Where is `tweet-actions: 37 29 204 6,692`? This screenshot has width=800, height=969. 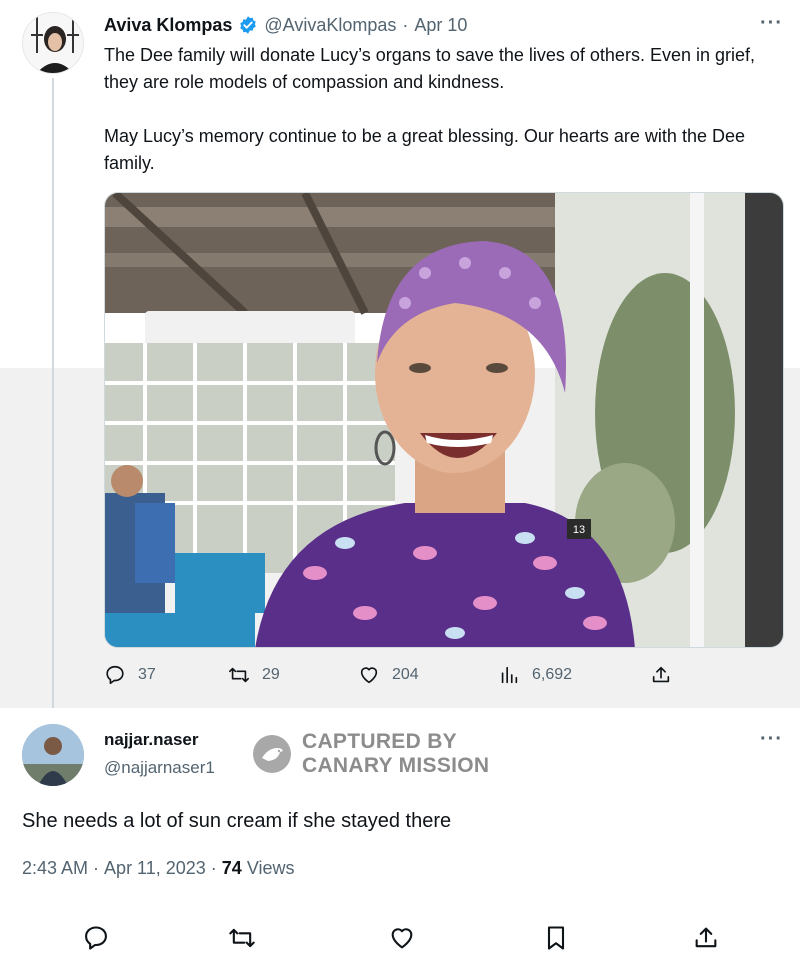
tweet-actions: 37 29 204 6,692 is located at coordinates (394, 679).